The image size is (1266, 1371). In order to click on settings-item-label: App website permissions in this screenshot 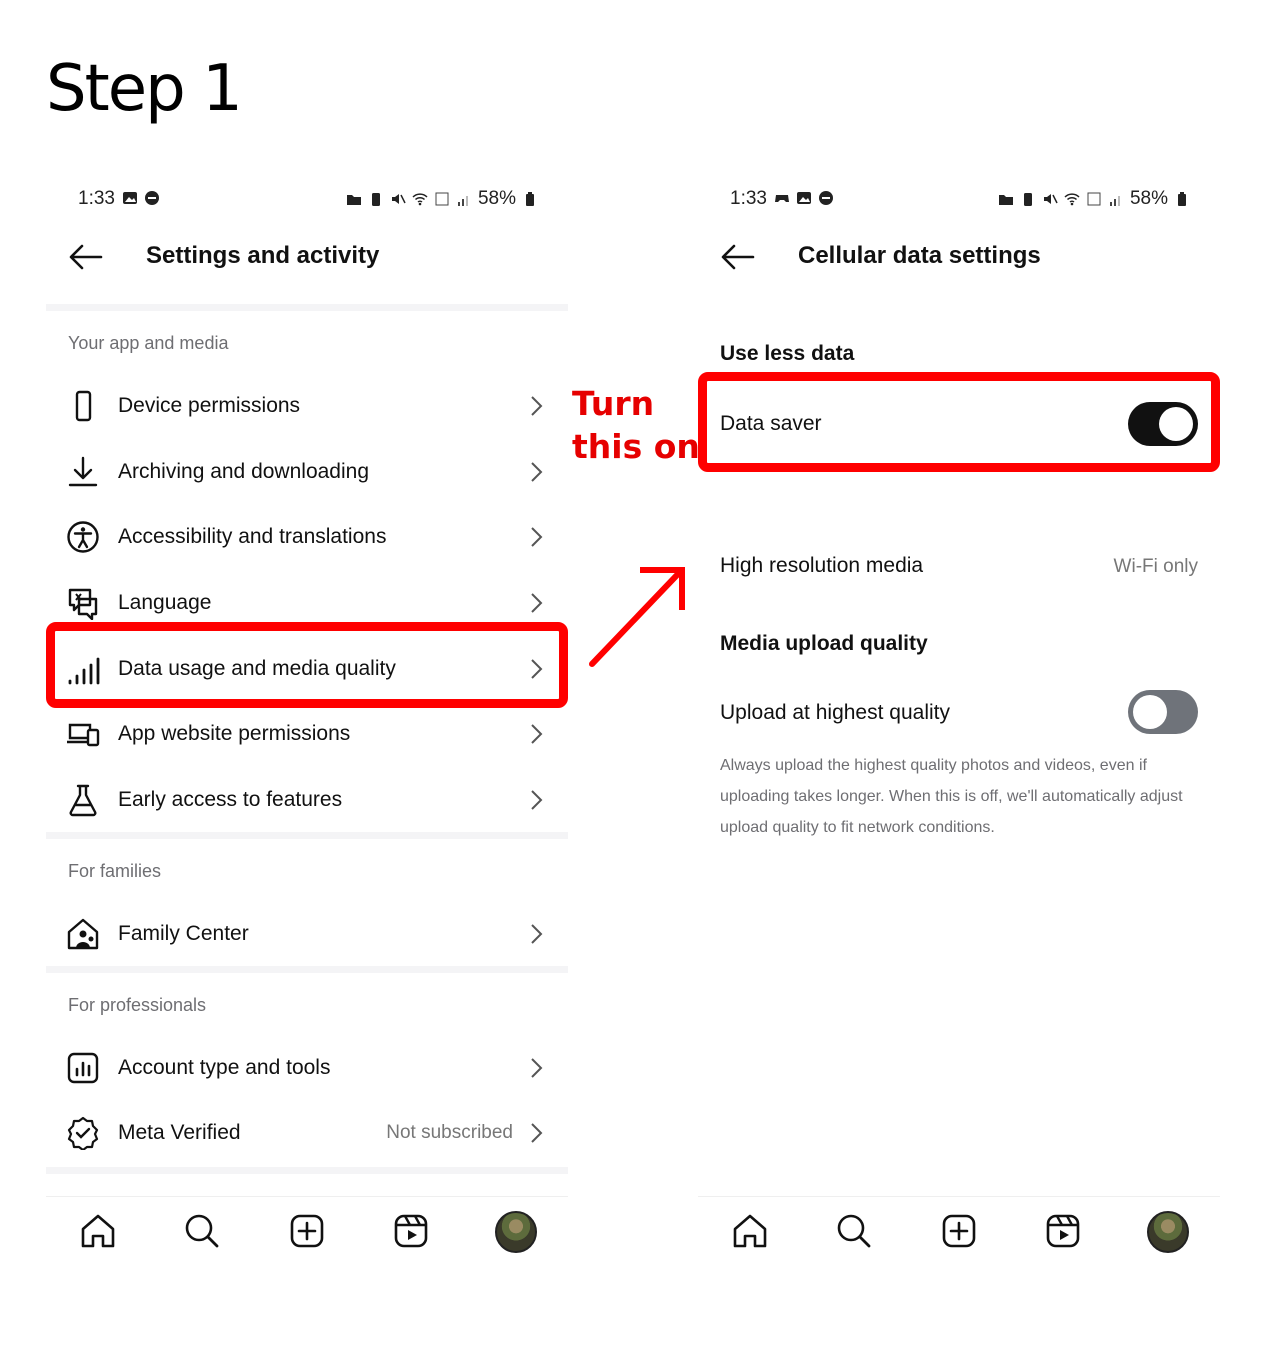, I will do `click(234, 733)`.